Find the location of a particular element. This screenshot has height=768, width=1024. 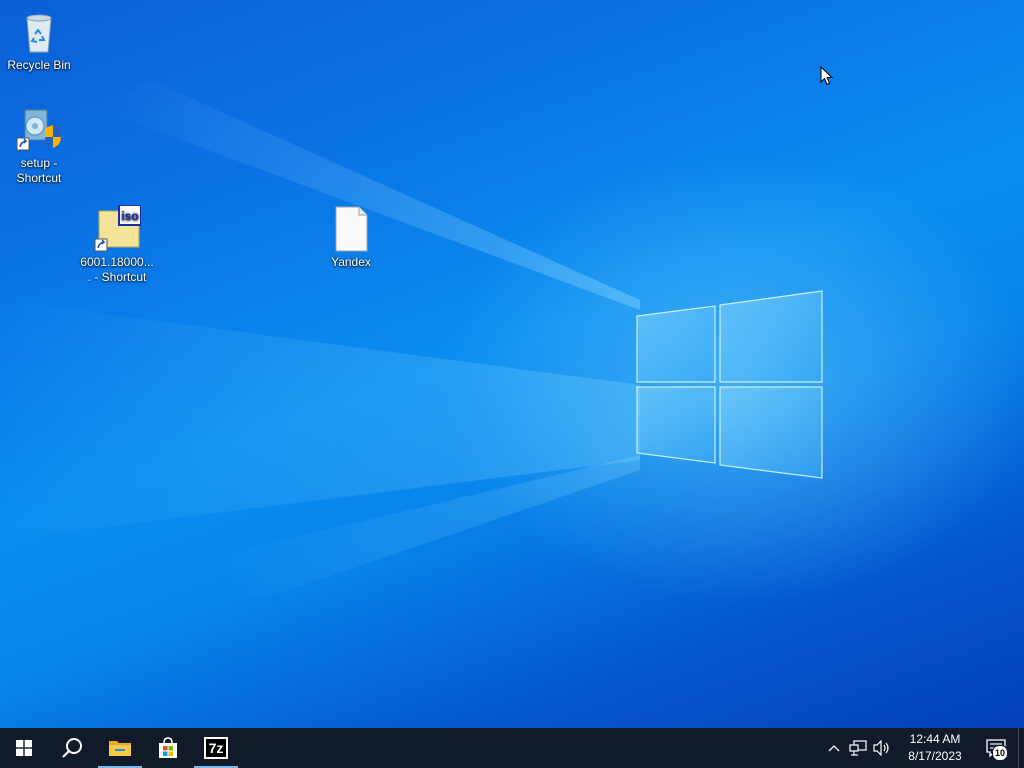

start-button is located at coordinates (24, 748).